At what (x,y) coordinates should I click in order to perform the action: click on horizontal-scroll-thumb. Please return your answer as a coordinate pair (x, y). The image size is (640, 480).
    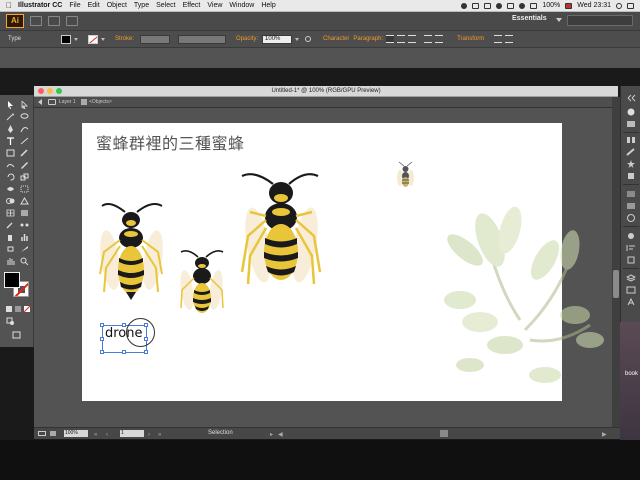
    Looking at the image, I should click on (444, 433).